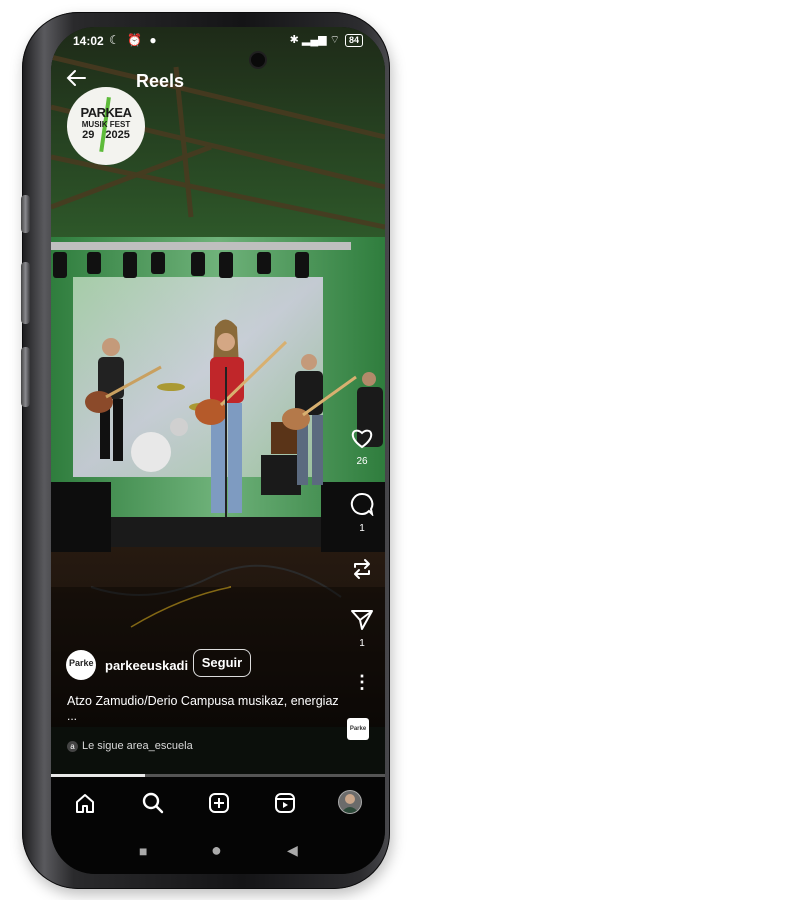 This screenshot has height=900, width=800. I want to click on system-navigation-bar: ■ ● ◀, so click(218, 854).